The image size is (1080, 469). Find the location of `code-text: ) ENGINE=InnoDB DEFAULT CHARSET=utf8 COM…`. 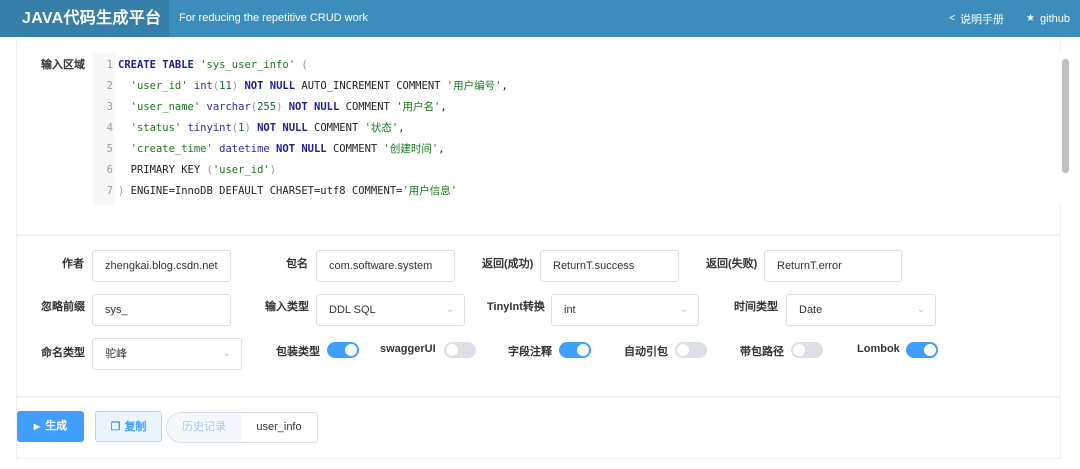

code-text: ) ENGINE=InnoDB DEFAULT CHARSET=utf8 COM… is located at coordinates (287, 191).